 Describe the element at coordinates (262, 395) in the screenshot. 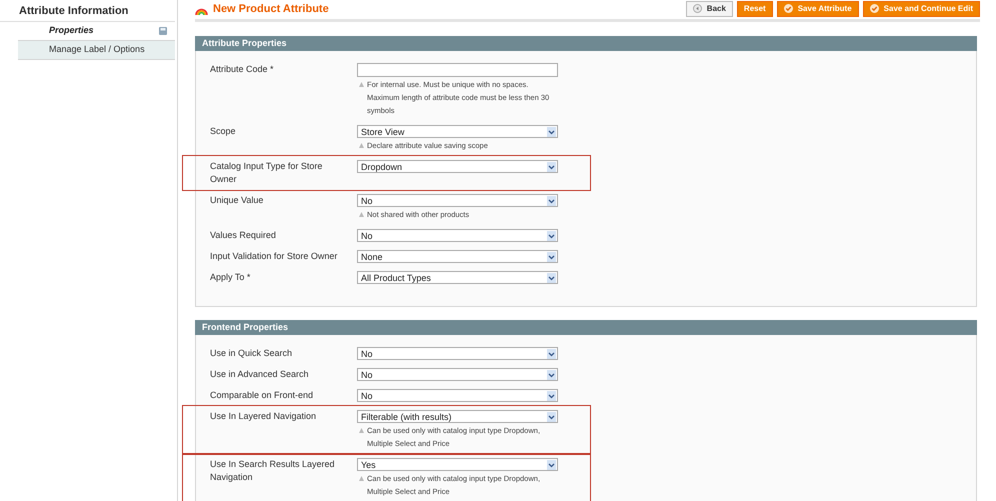

I see `field-label: Comparable on Front-end` at that location.